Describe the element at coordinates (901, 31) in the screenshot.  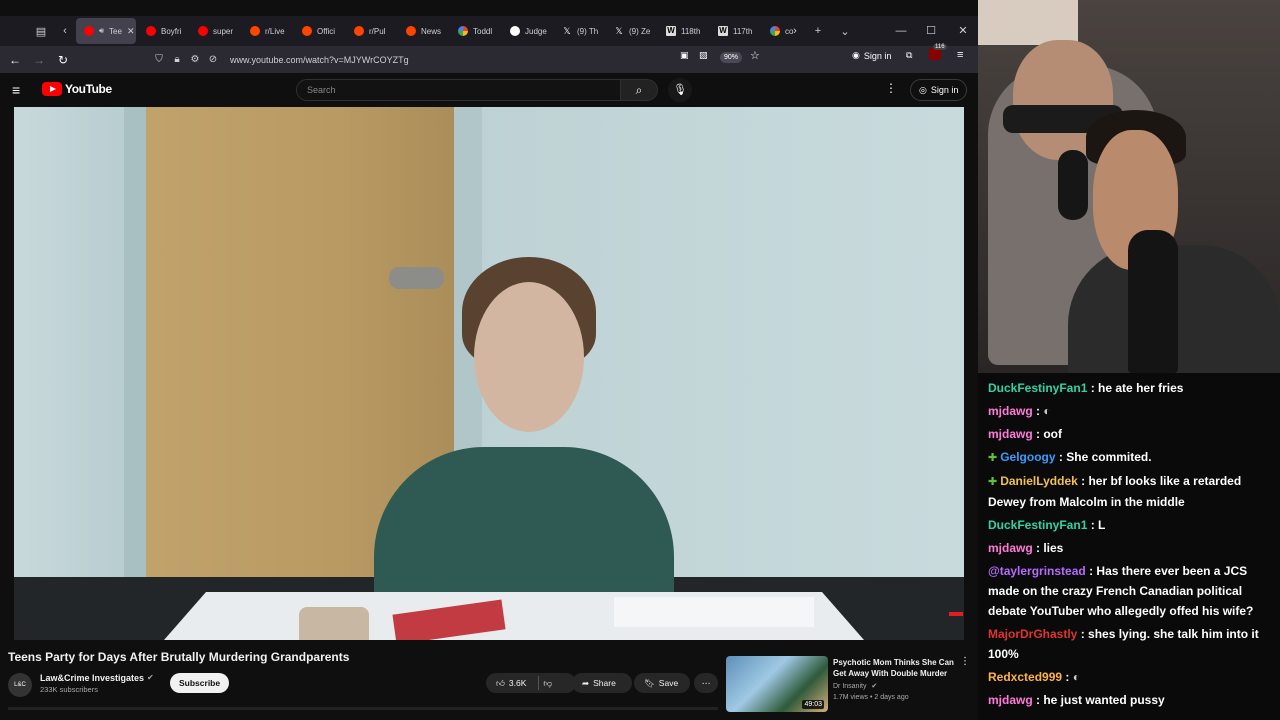
I see `minimize-icon: —` at that location.